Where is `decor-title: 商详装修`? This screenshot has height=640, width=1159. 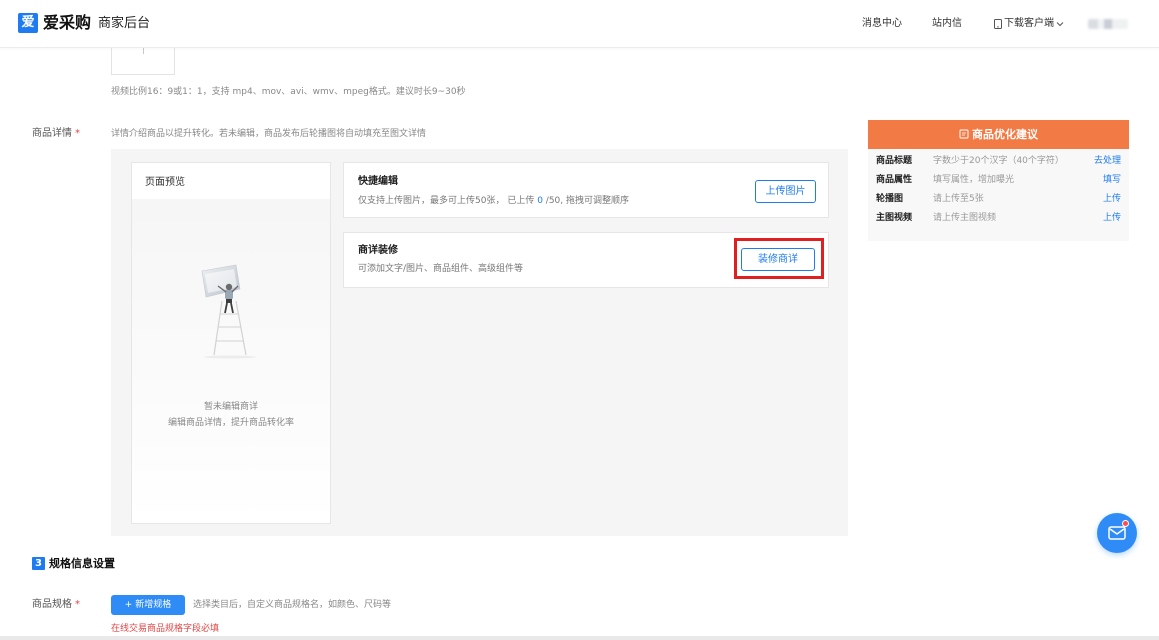
decor-title: 商详装修 is located at coordinates (378, 250).